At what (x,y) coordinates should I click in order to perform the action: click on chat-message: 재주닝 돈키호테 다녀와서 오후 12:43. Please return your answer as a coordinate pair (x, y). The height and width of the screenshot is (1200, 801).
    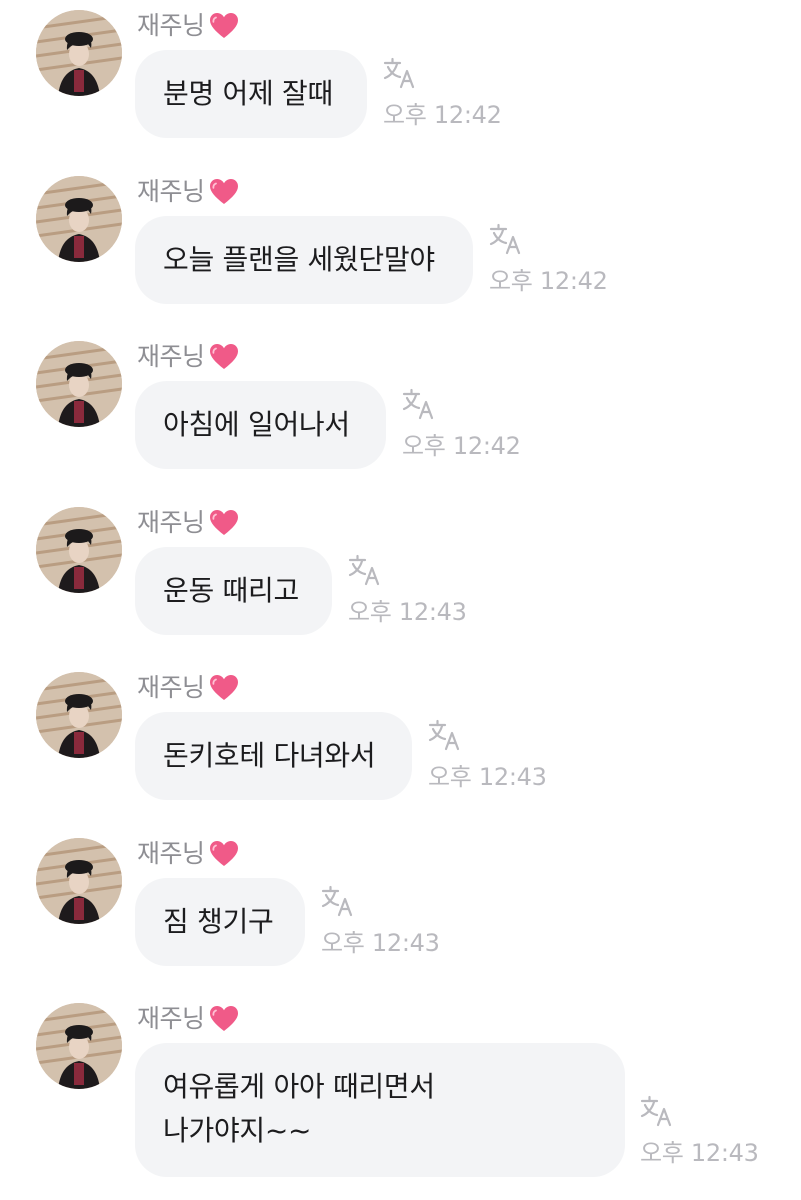
    Looking at the image, I should click on (400, 742).